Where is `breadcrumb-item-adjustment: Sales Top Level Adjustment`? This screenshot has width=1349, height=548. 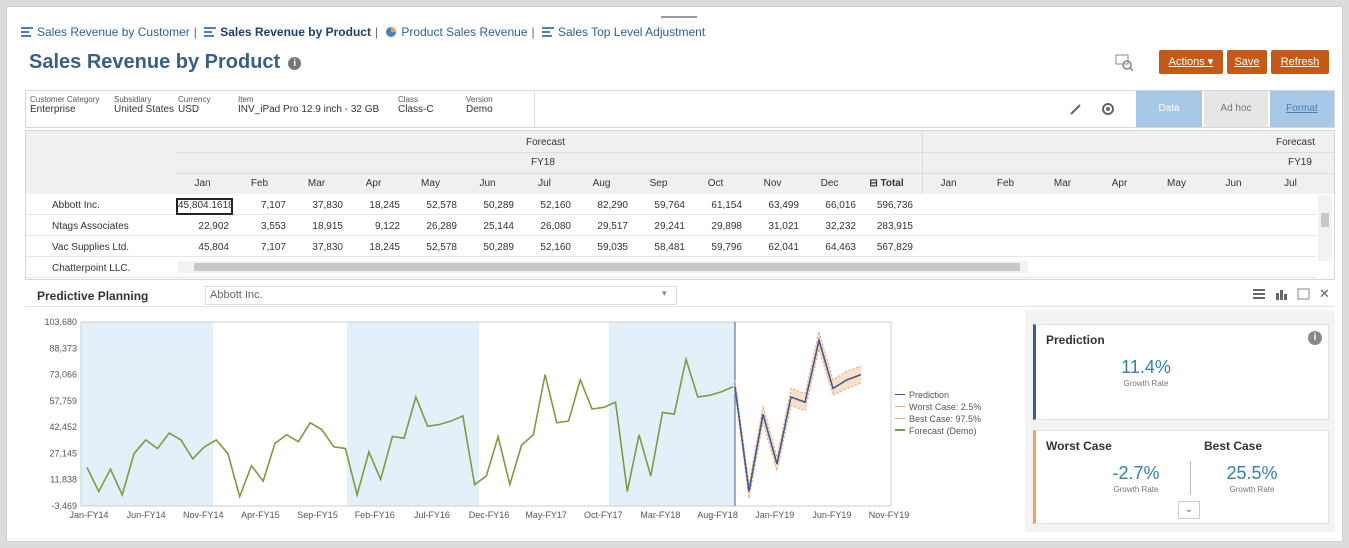
breadcrumb-item-adjustment: Sales Top Level Adjustment is located at coordinates (623, 32).